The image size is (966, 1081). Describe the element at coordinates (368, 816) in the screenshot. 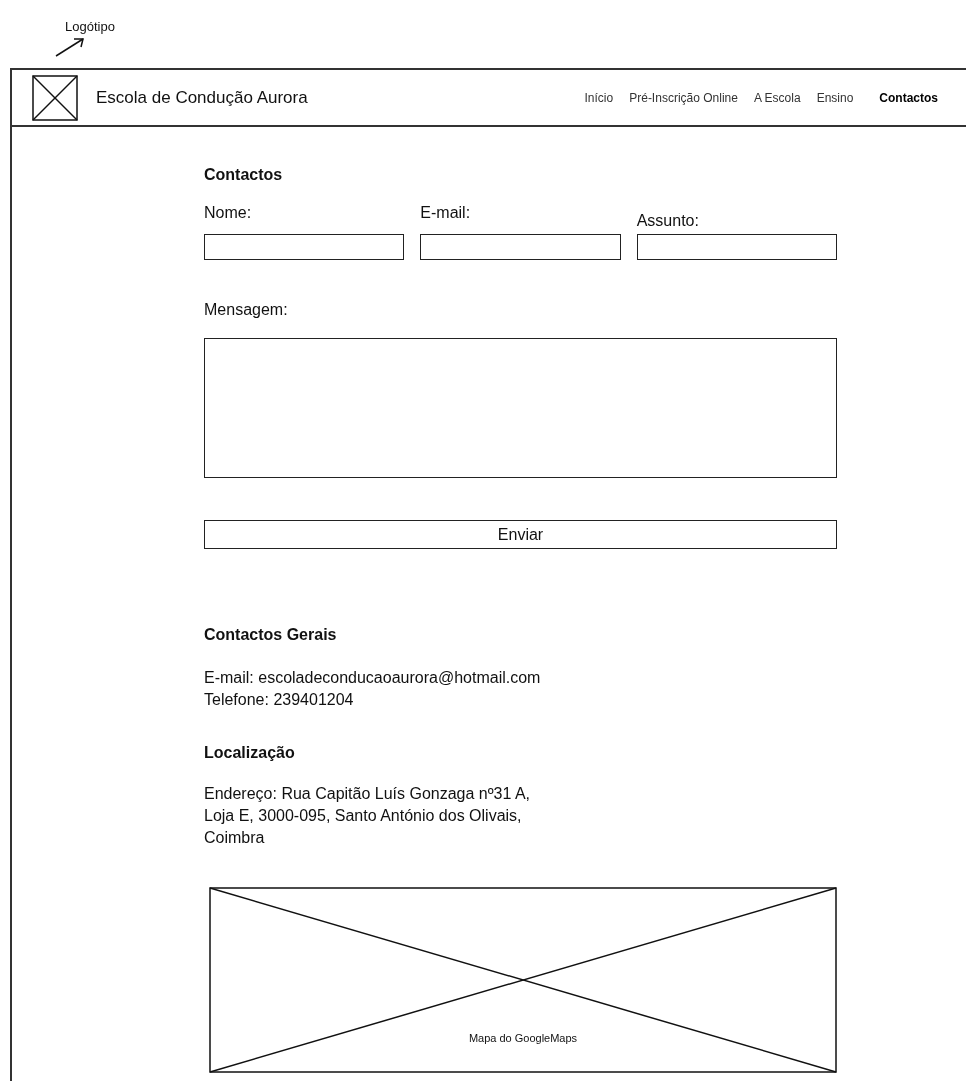

I see `address-text: Endereço: Rua Capitão Luís Gonzaga nº31 A, Loja E, 3000-095, Santo António dos Olivais, Coimbra` at that location.